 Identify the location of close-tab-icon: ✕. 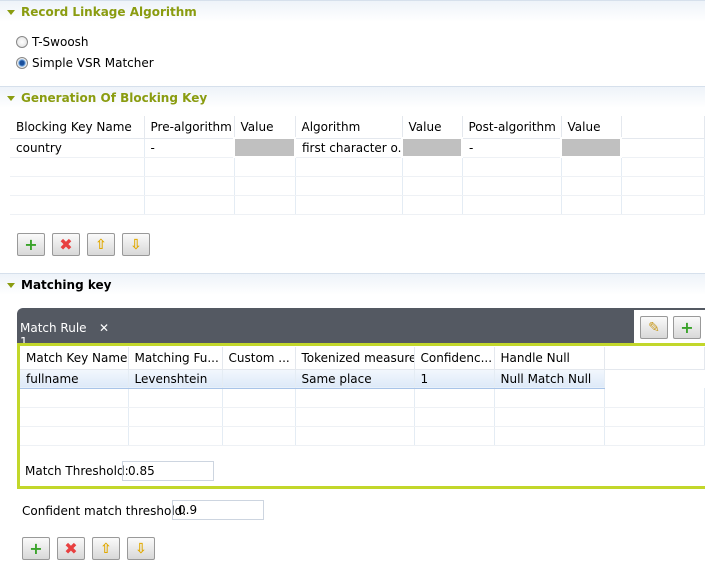
(104, 333).